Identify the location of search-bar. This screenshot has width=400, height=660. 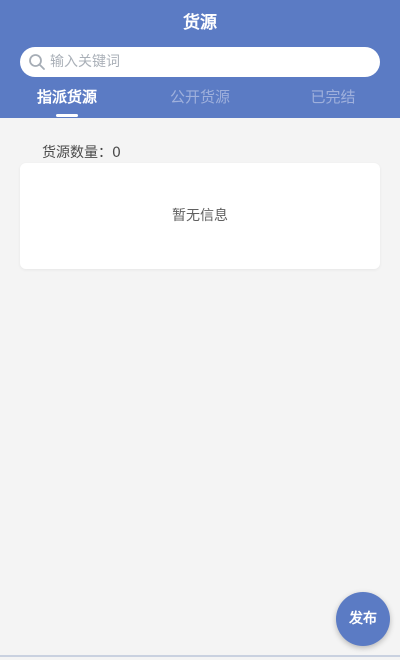
(200, 62).